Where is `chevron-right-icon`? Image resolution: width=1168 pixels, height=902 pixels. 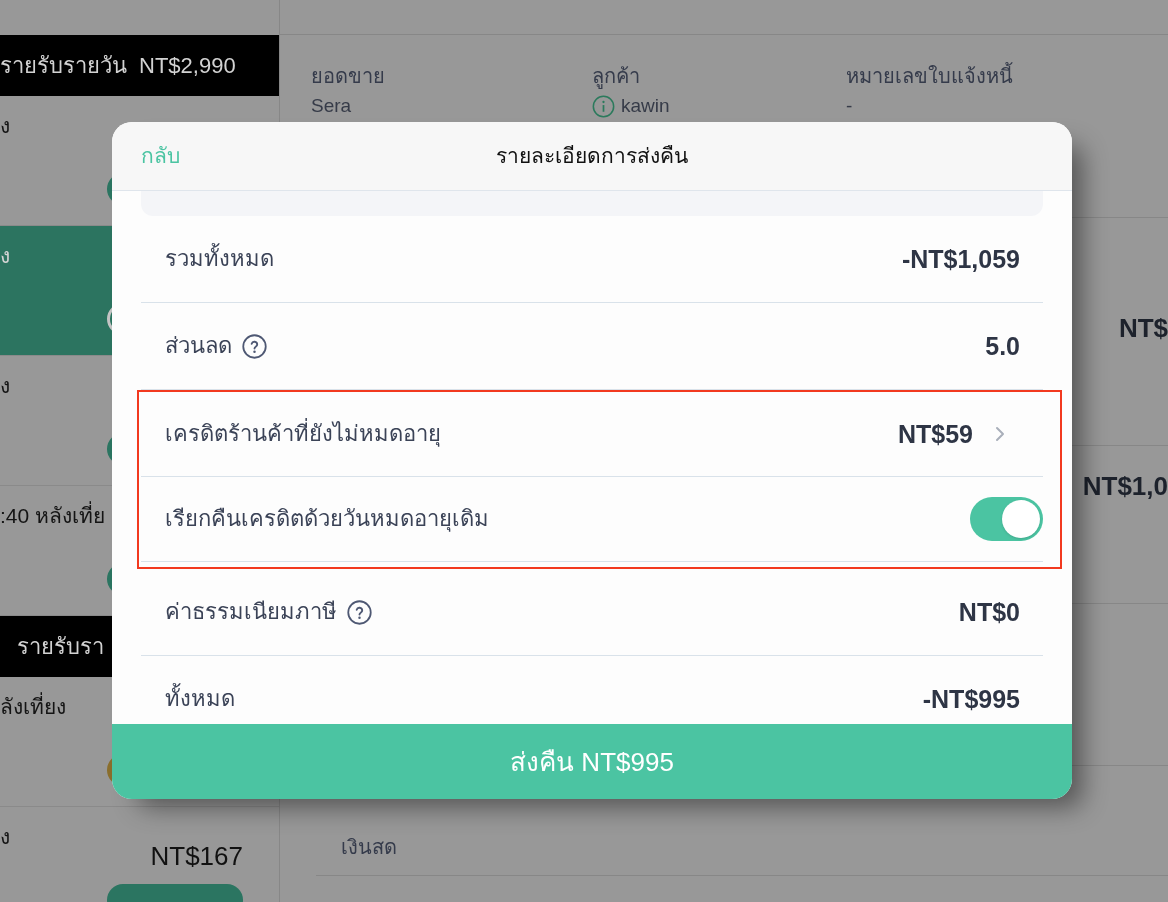 chevron-right-icon is located at coordinates (1000, 434).